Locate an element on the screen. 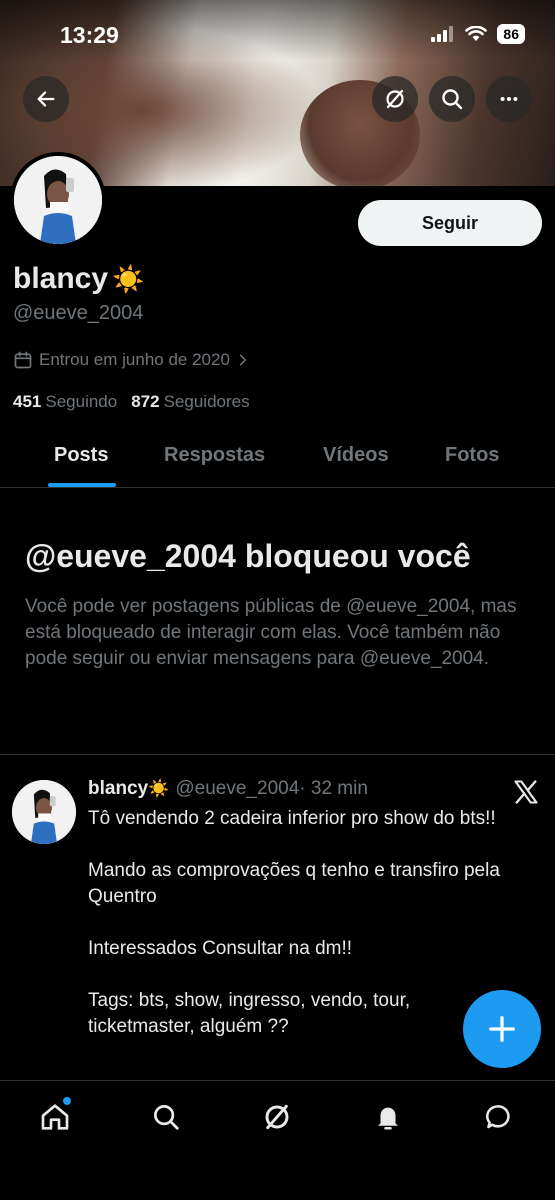  followers-link: 872 Seguidores is located at coordinates (190, 402).